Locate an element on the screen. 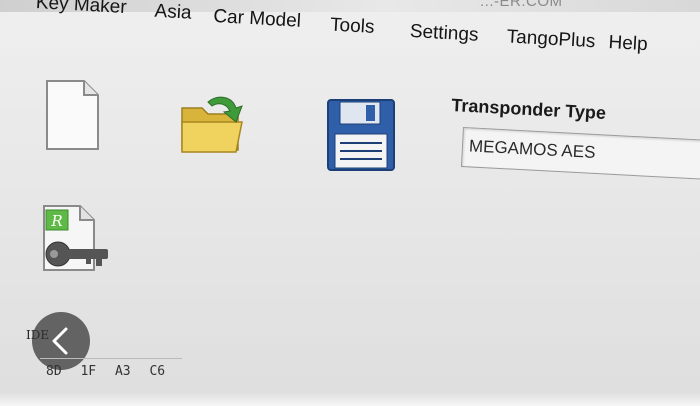 This screenshot has height=406, width=700. back-button is located at coordinates (61, 341).